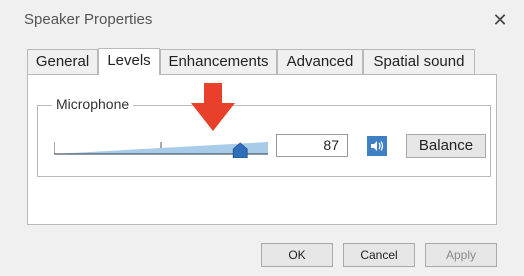 This screenshot has width=524, height=276. I want to click on level-value-field: 87, so click(312, 145).